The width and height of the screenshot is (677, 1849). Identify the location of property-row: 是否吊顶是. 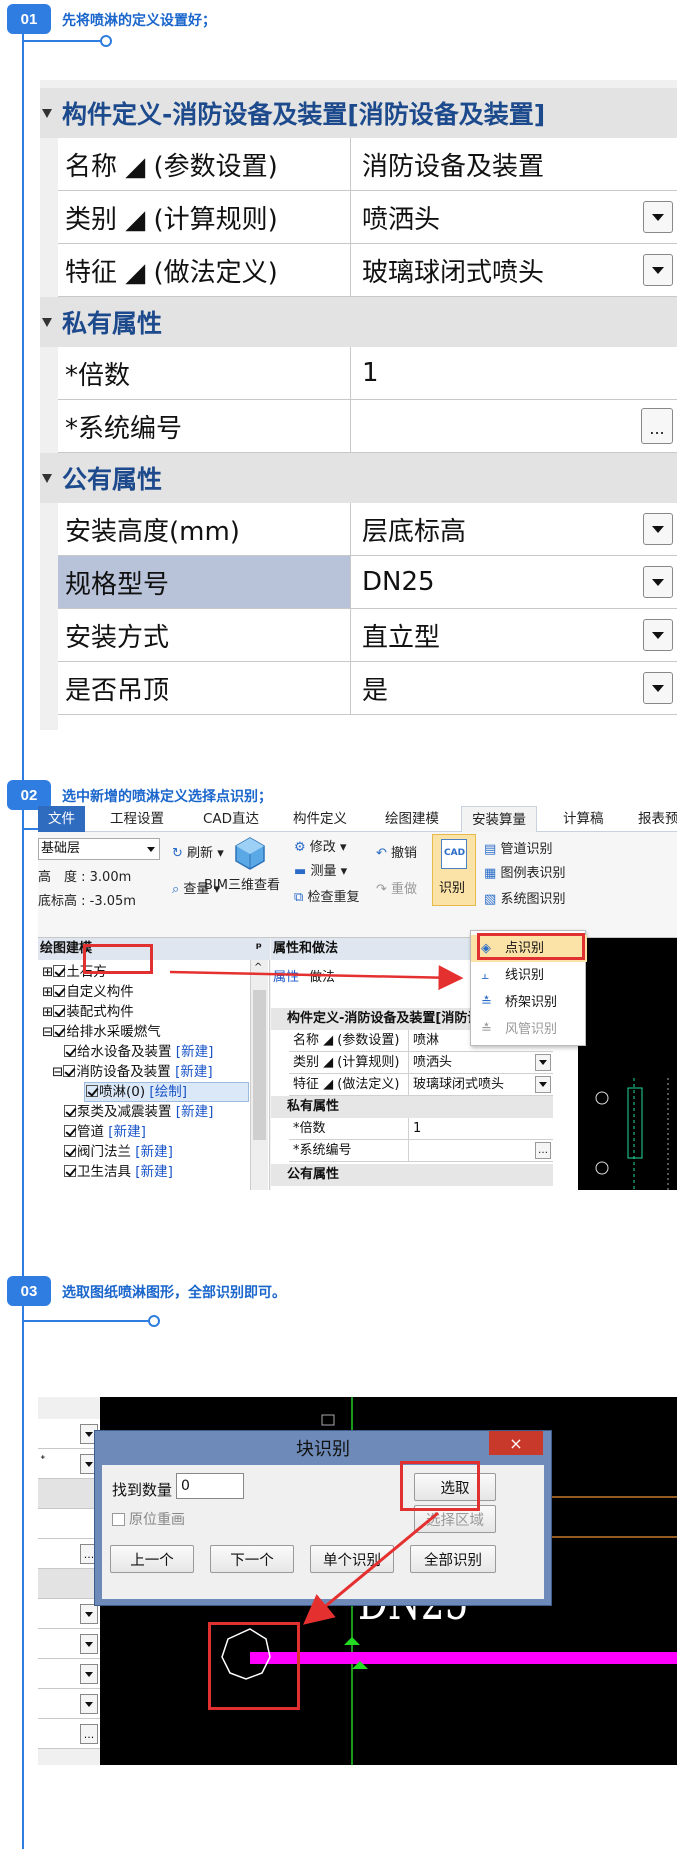
(367, 688).